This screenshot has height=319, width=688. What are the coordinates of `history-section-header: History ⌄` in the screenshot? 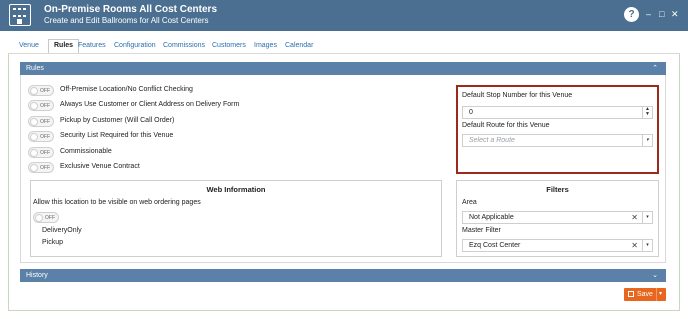 It's located at (343, 275).